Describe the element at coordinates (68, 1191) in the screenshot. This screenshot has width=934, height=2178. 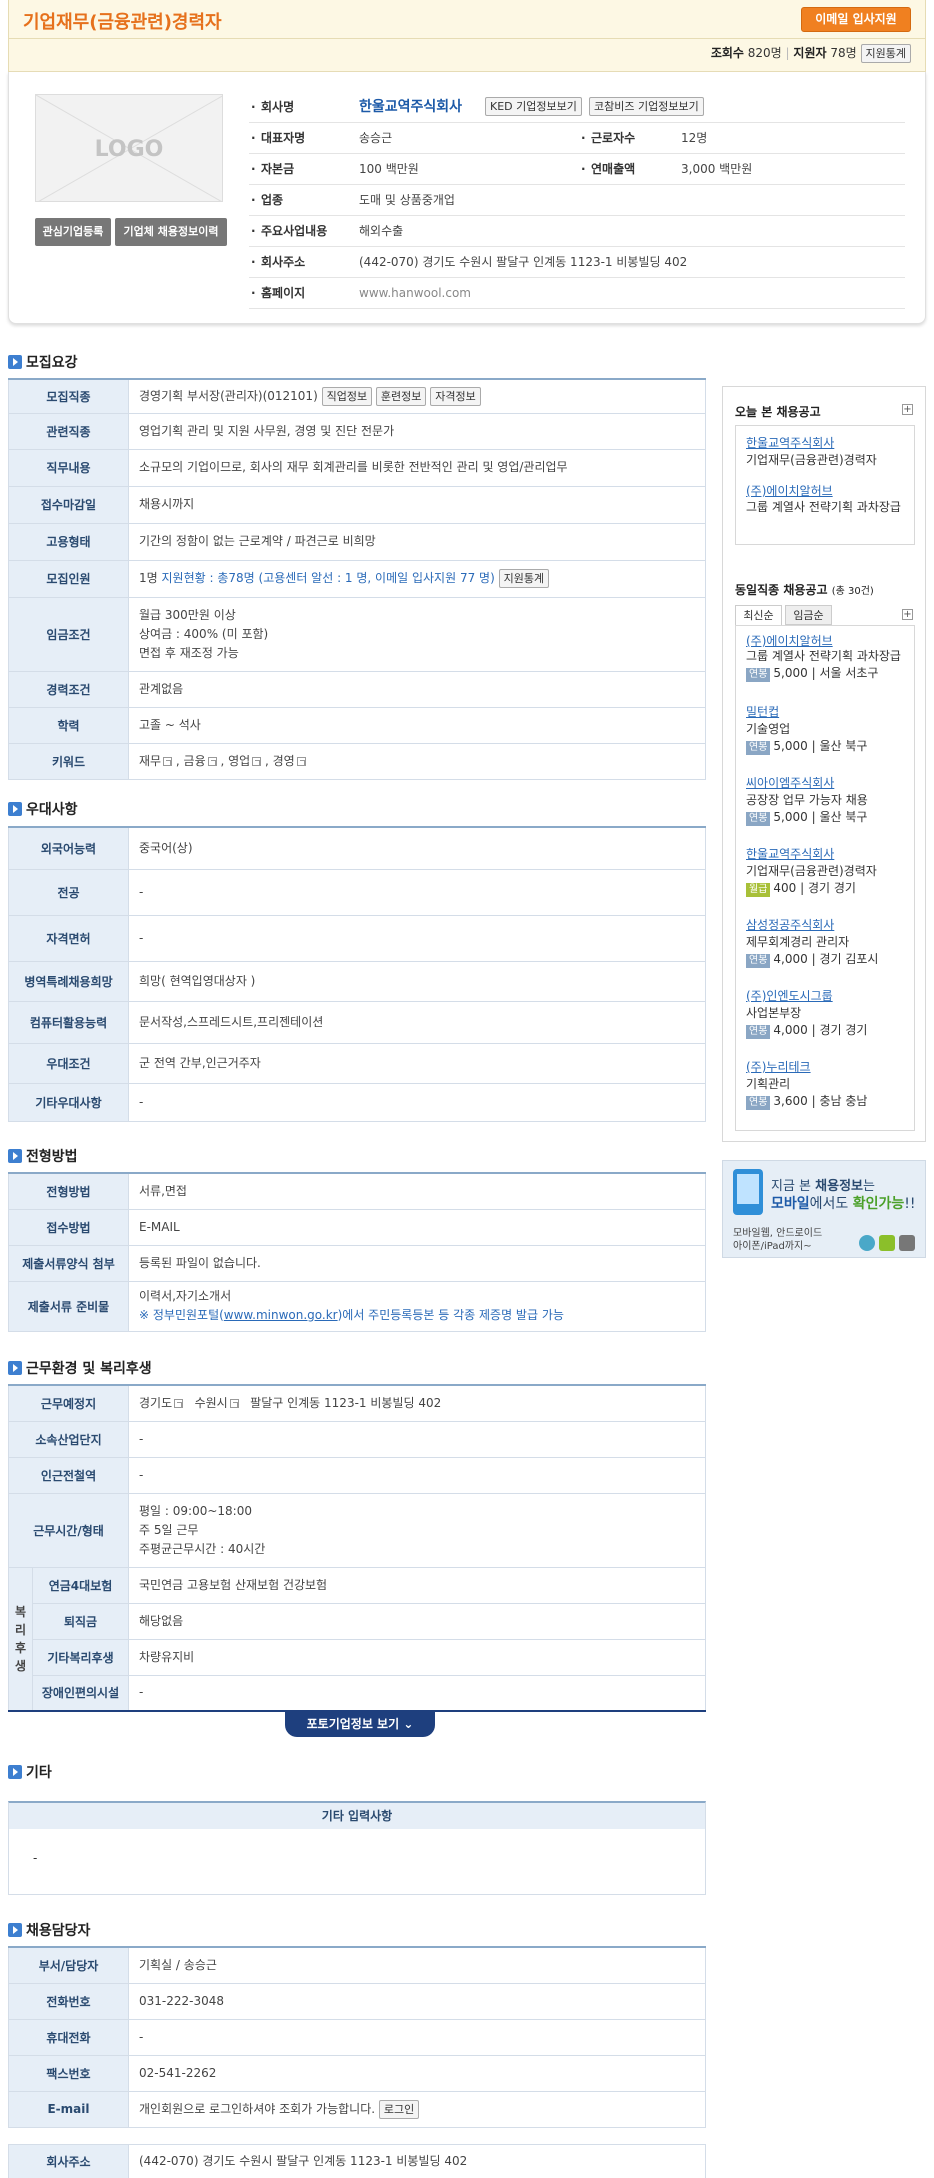
I see `method-label: 전형방법` at that location.